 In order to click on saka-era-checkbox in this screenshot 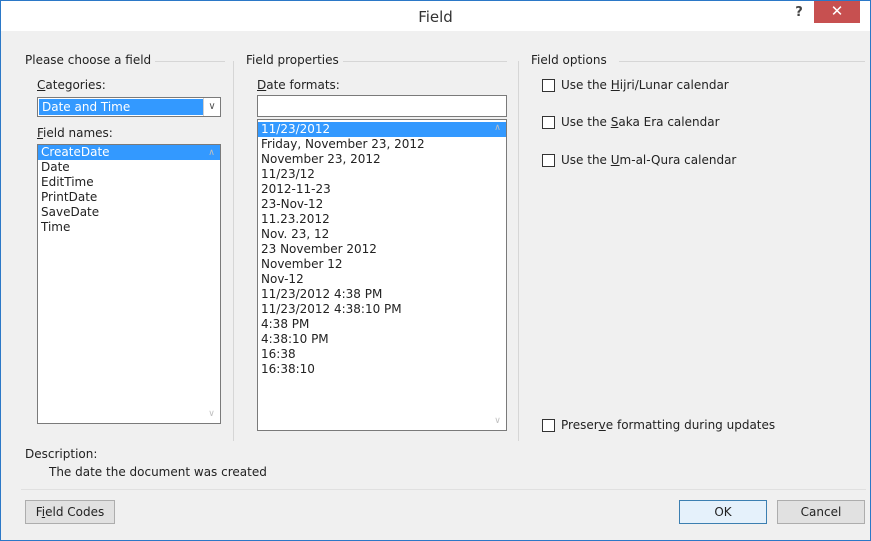, I will do `click(548, 122)`.